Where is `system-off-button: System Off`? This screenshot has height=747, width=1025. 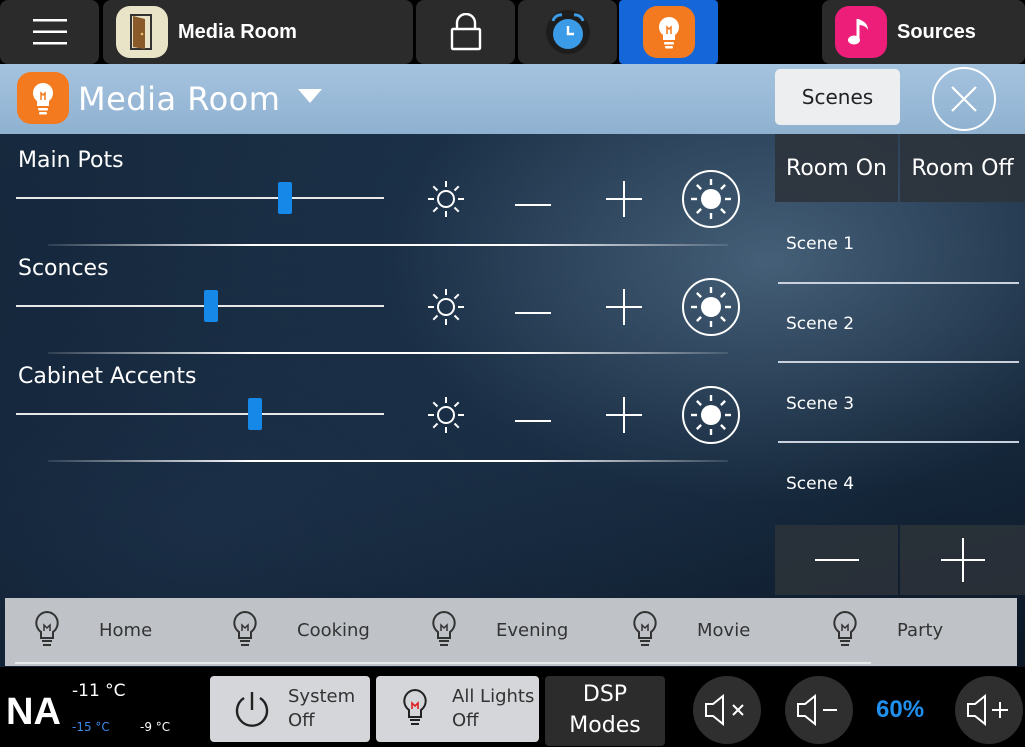 system-off-button: System Off is located at coordinates (290, 709).